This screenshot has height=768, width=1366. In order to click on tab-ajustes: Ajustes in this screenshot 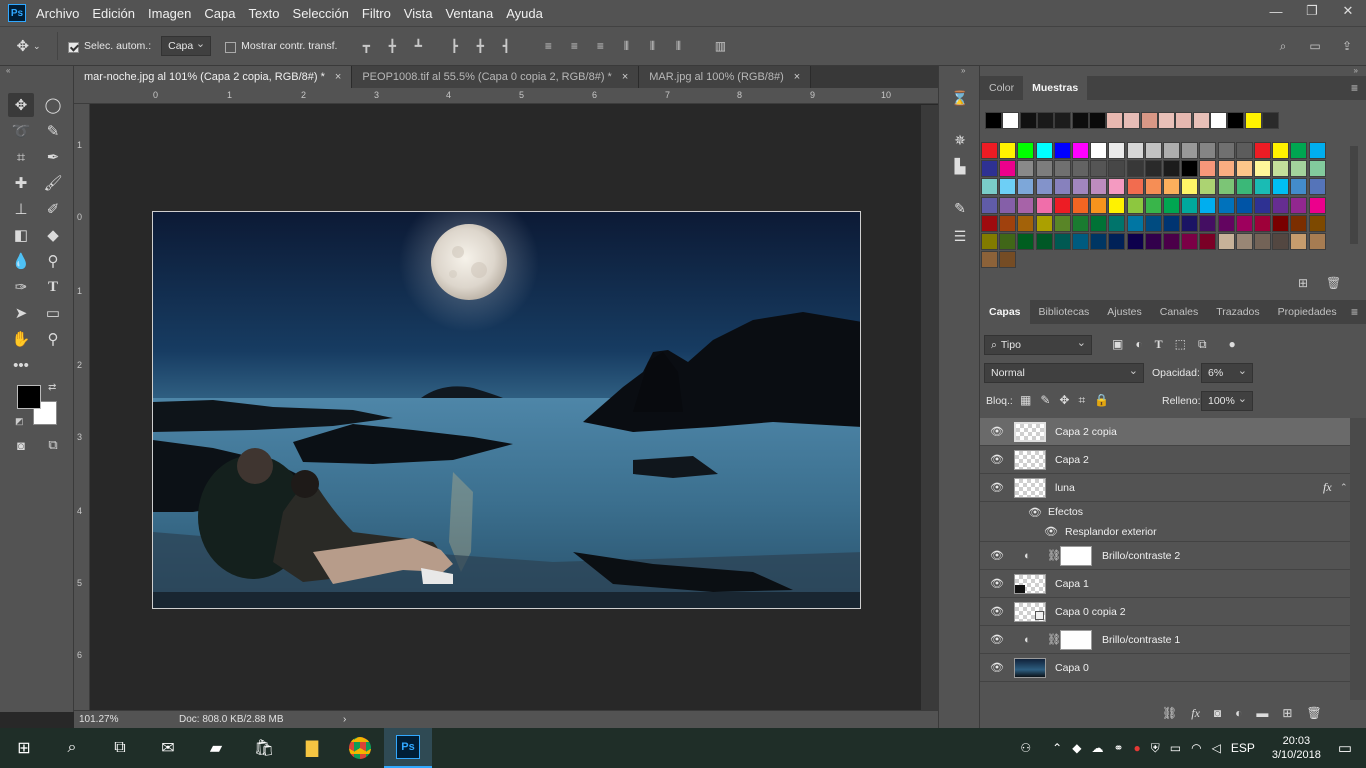, I will do `click(1124, 312)`.